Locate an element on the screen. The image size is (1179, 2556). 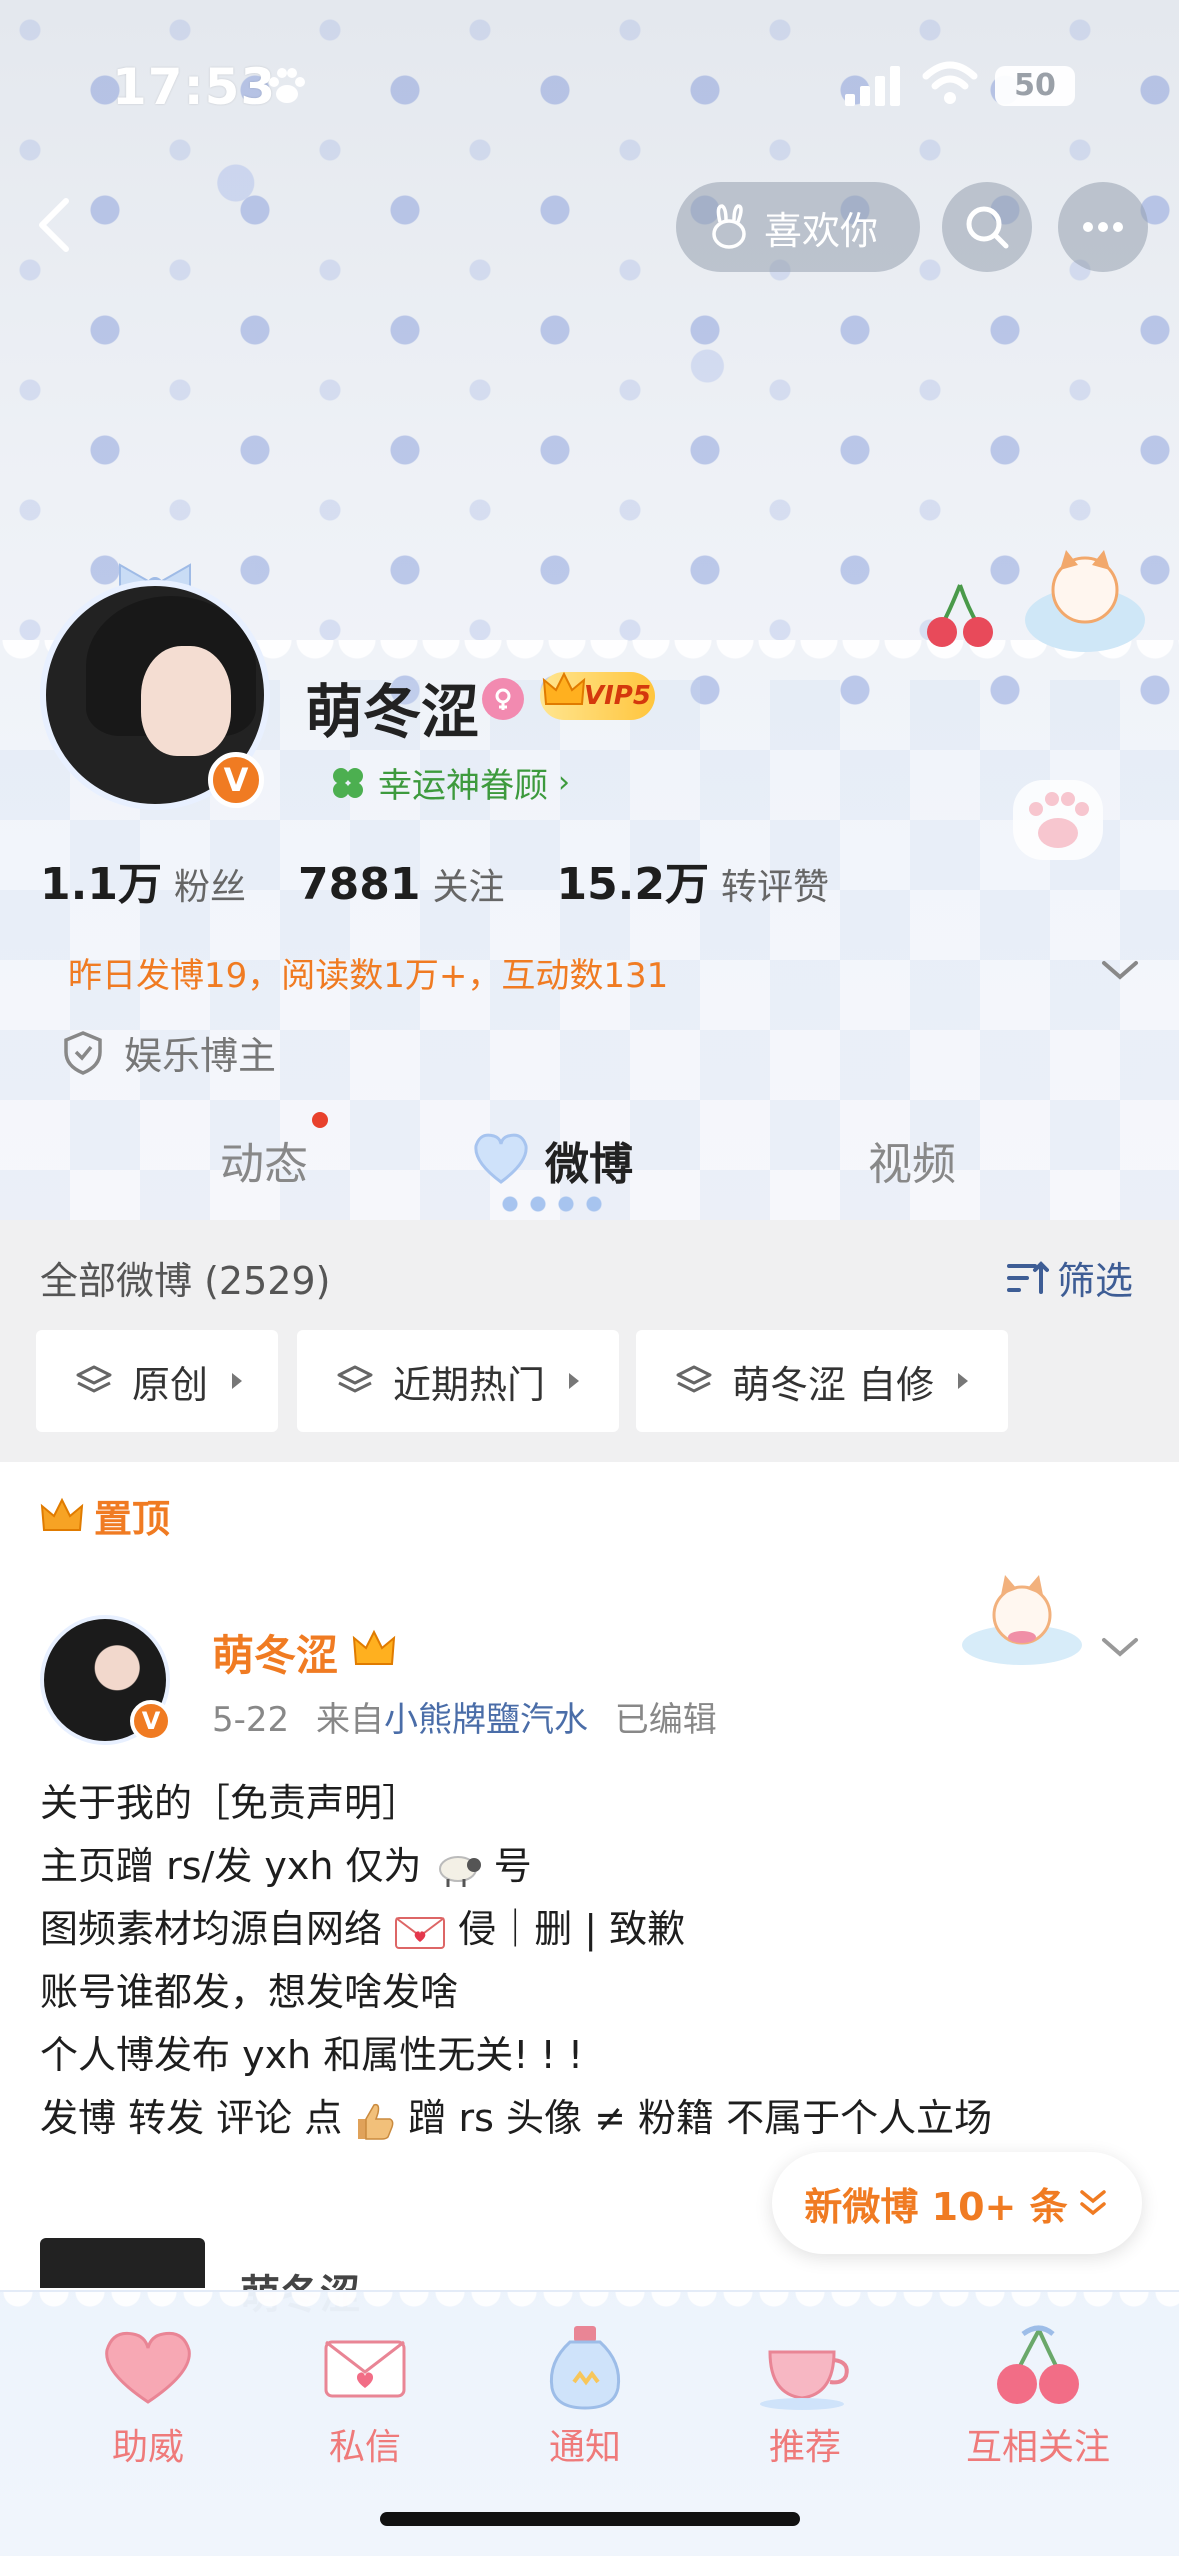
more-button is located at coordinates (1103, 227).